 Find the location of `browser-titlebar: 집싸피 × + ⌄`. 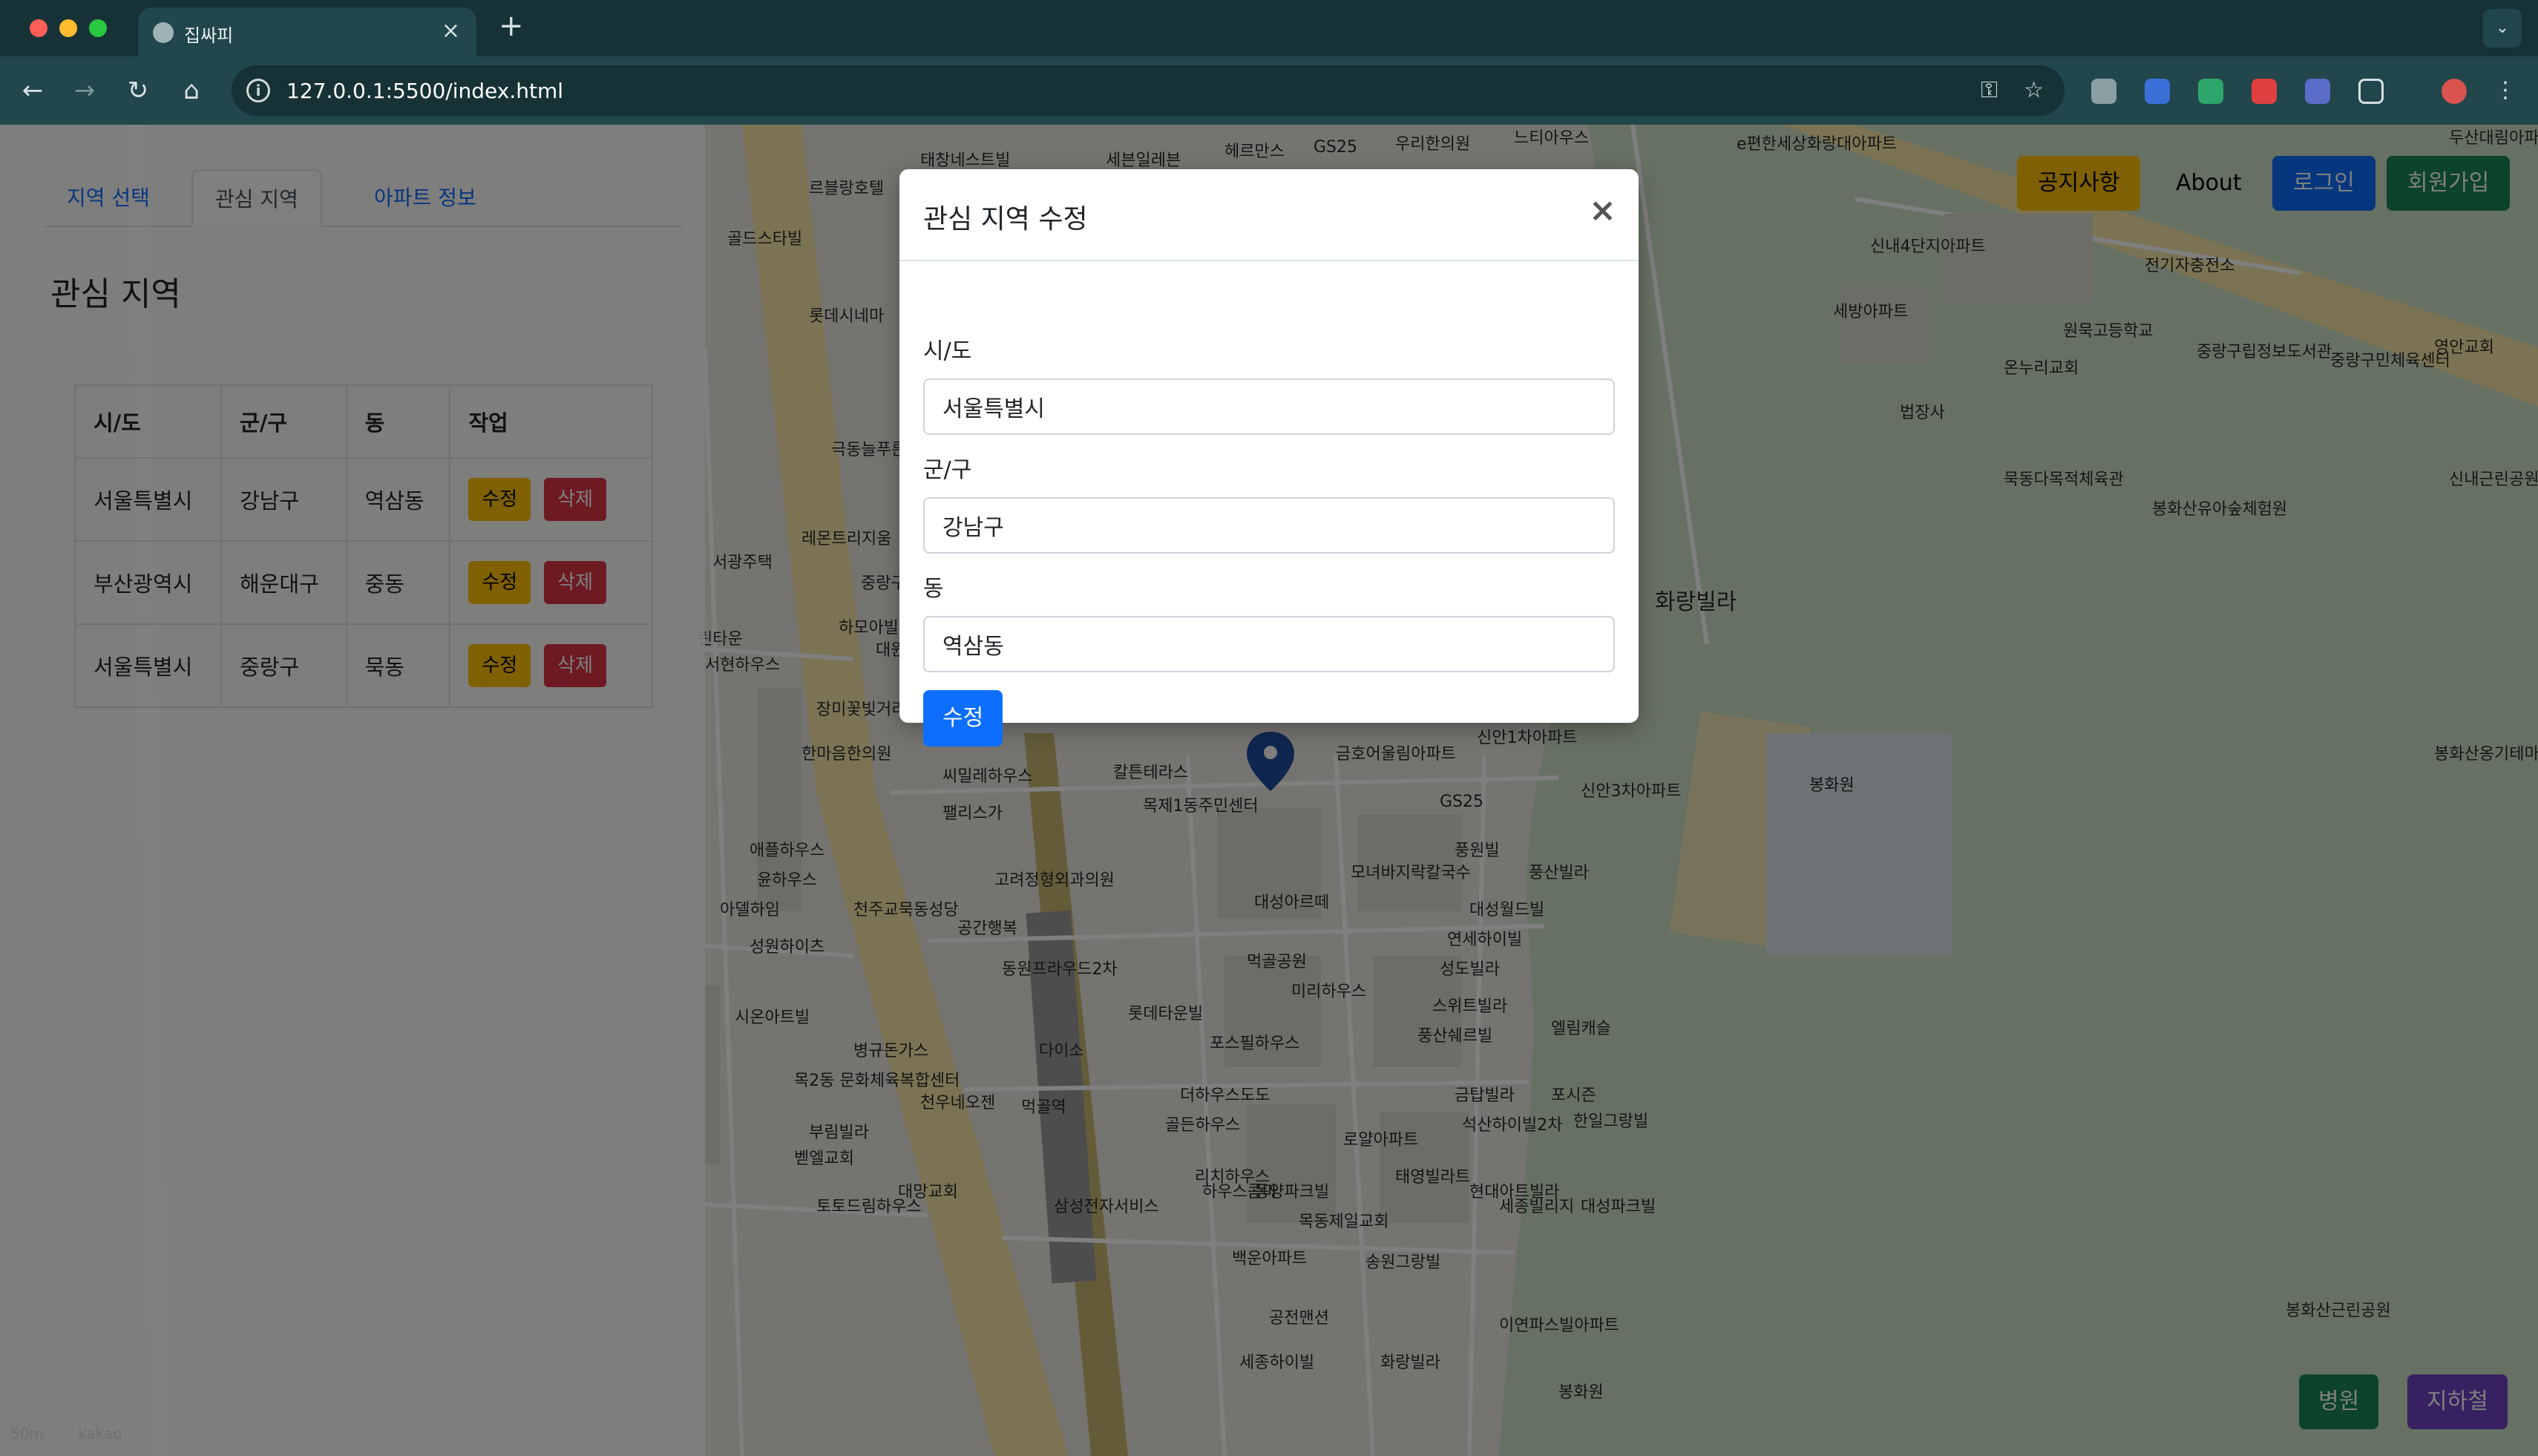

browser-titlebar: 집싸피 × + ⌄ is located at coordinates (1269, 28).